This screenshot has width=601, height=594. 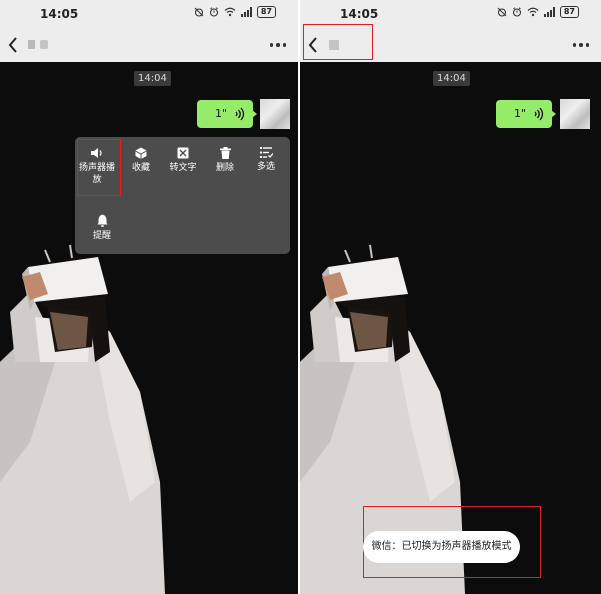 I want to click on menu-item-multiselect: 多选, so click(x=266, y=160).